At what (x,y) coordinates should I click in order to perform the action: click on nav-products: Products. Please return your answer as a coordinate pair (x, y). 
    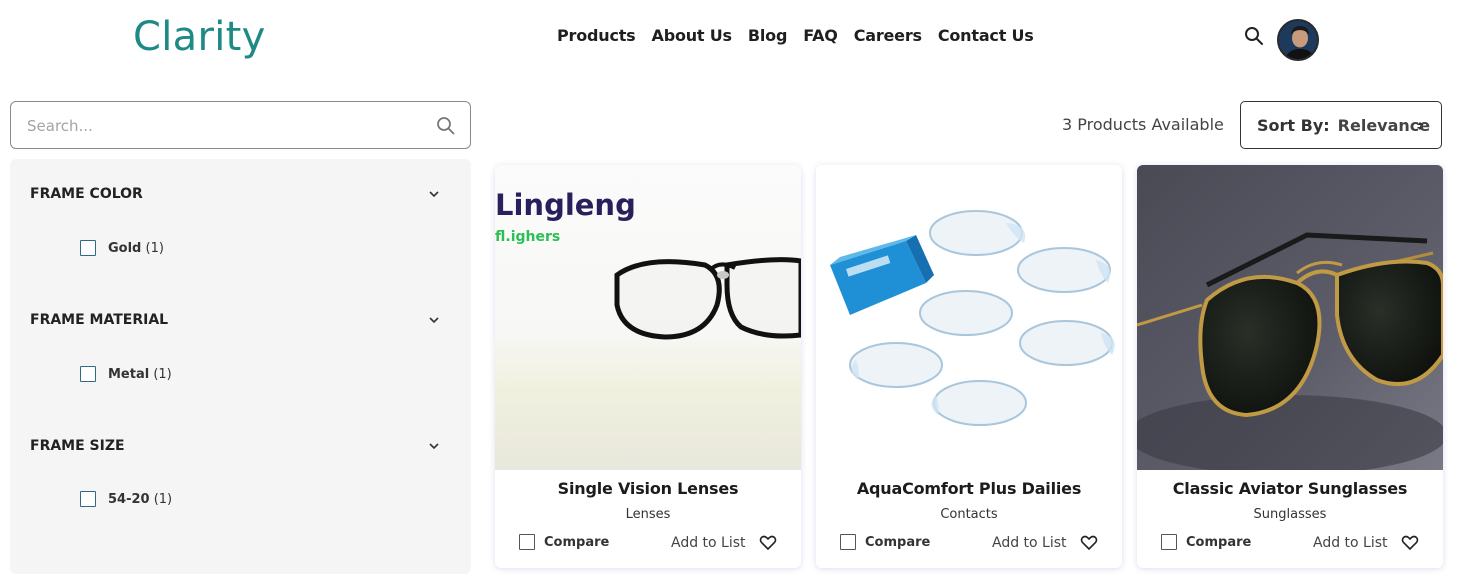
    Looking at the image, I should click on (596, 35).